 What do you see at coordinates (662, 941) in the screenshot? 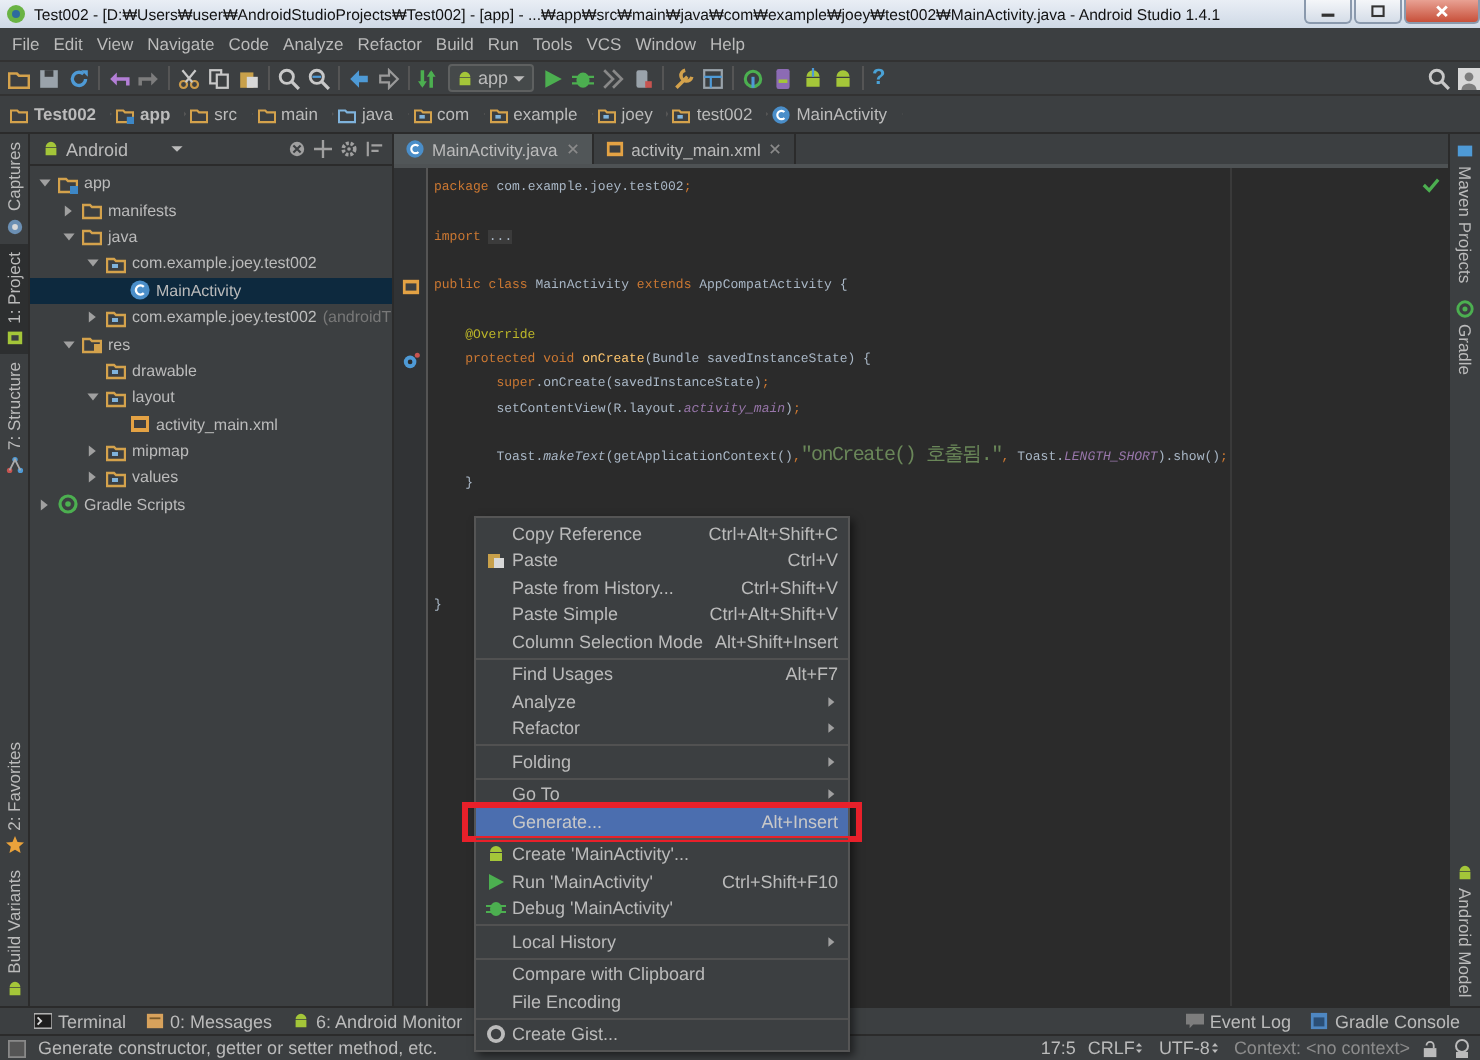
I see `menu-item: Local History` at bounding box center [662, 941].